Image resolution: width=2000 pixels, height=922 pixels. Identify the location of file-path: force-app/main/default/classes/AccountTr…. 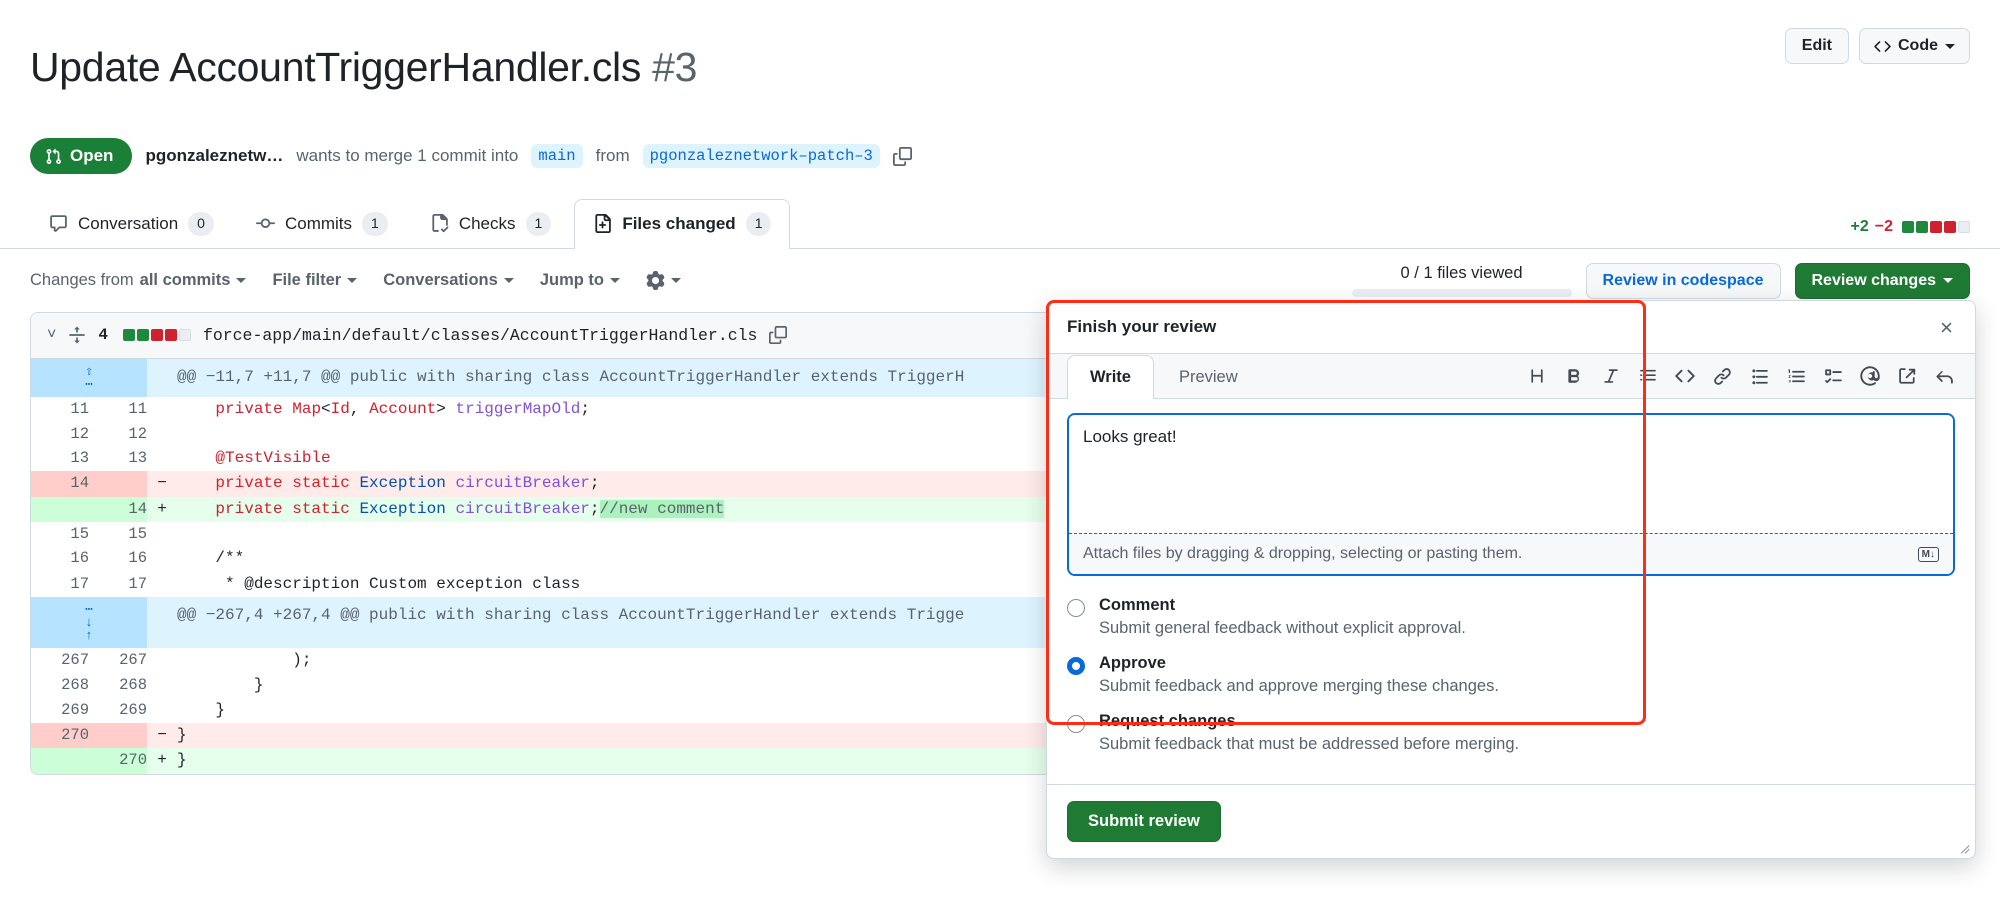
(480, 335).